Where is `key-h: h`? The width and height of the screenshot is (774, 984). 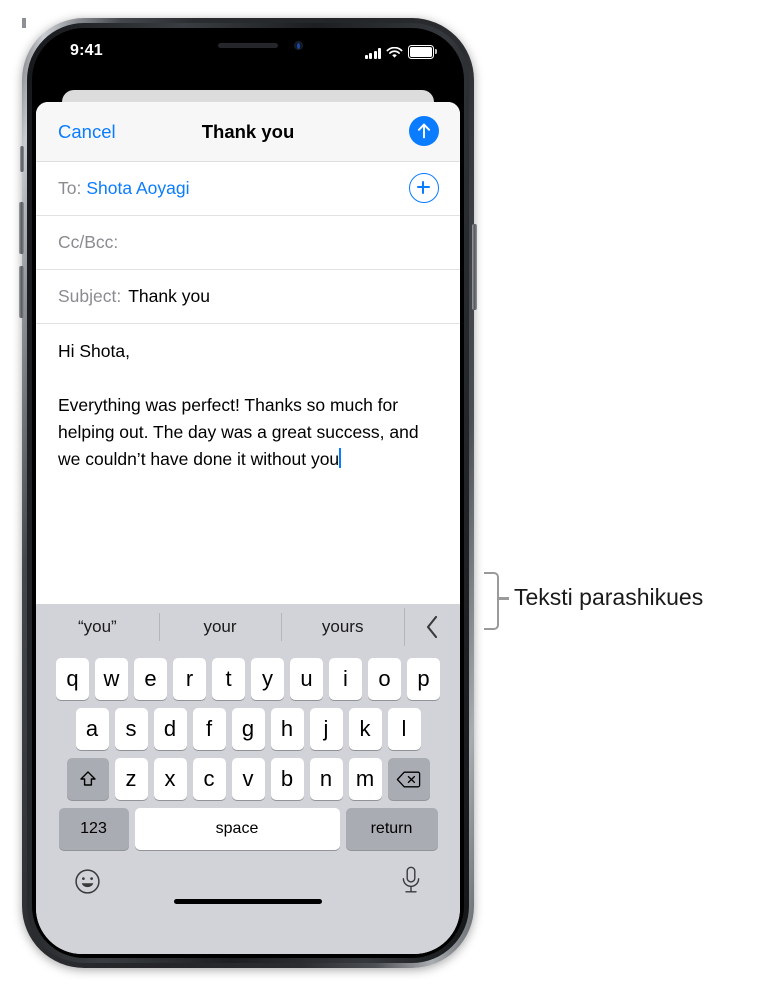
key-h: h is located at coordinates (287, 729).